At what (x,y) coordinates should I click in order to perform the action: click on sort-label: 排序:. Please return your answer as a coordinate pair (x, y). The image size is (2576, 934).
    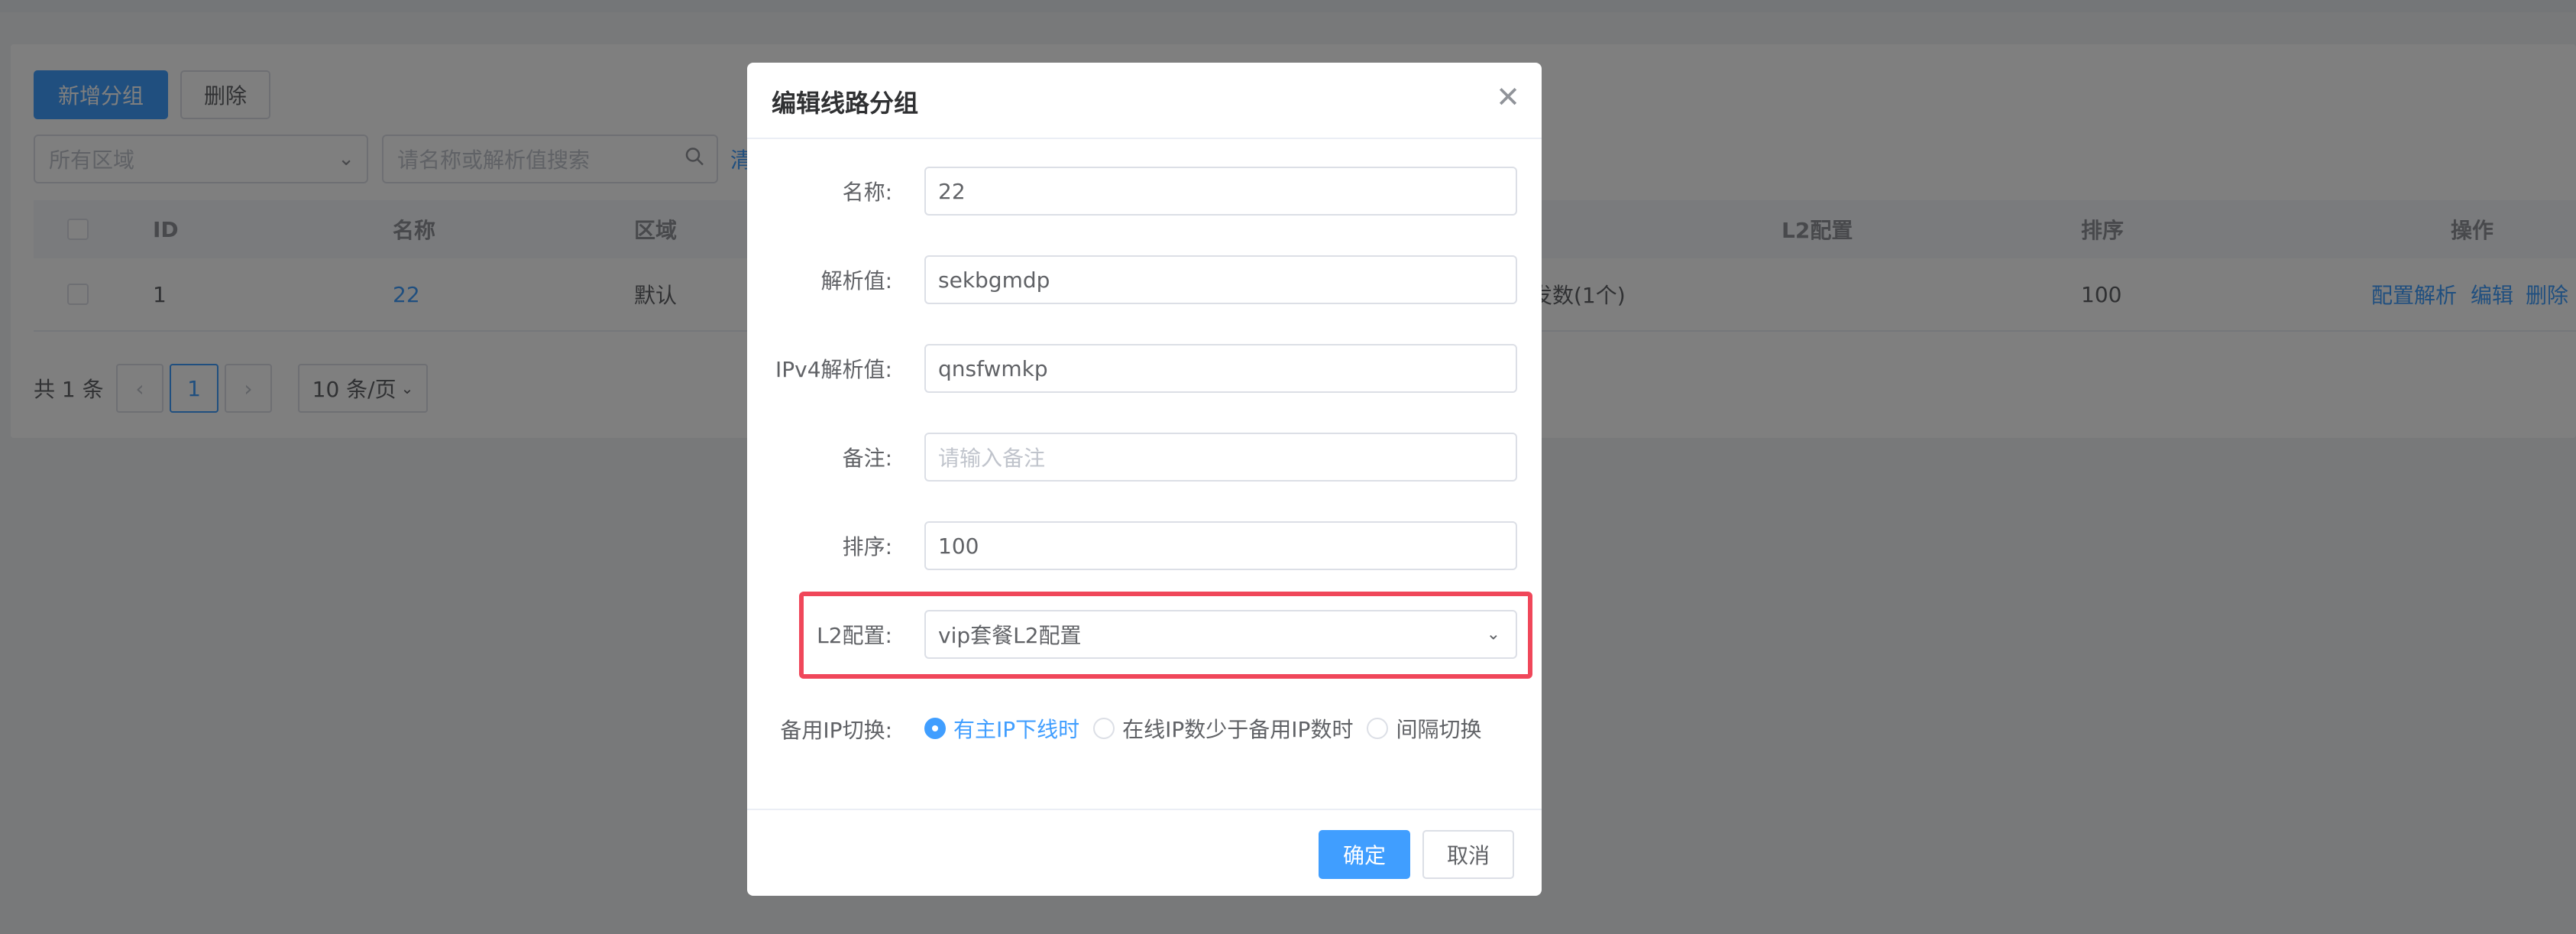
    Looking at the image, I should click on (867, 547).